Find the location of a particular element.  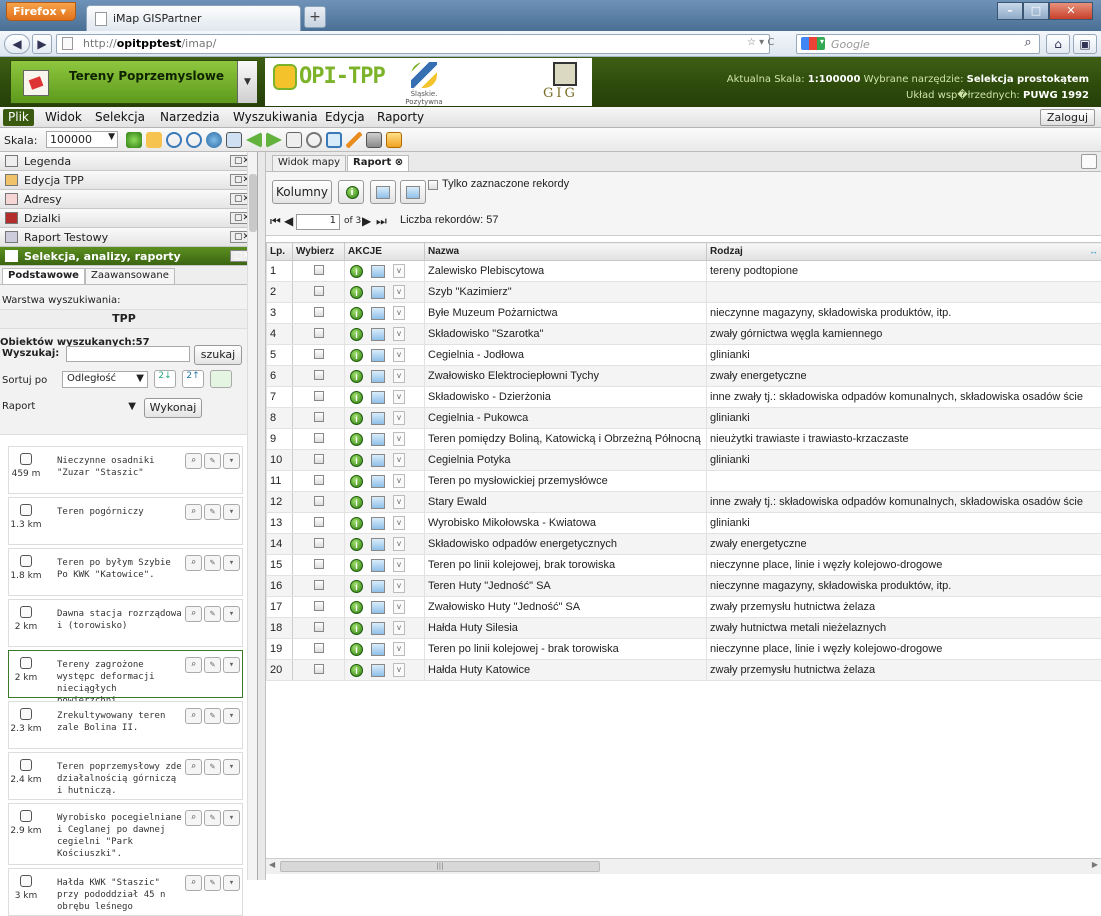

close-icon: ⊗ is located at coordinates (399, 162).